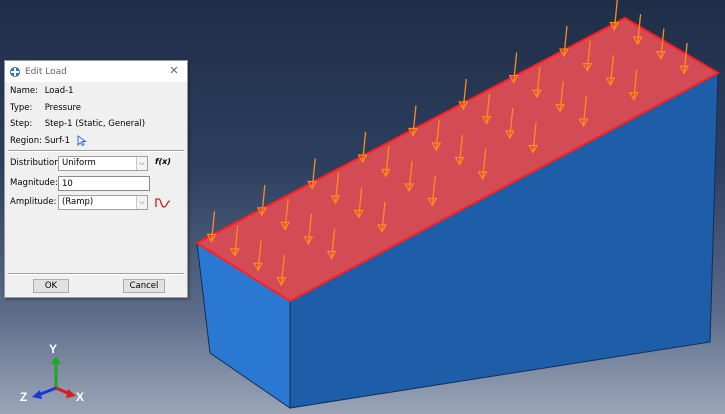 The height and width of the screenshot is (414, 725). Describe the element at coordinates (103, 163) in the screenshot. I see `distribution-select: Uniform ⌵` at that location.